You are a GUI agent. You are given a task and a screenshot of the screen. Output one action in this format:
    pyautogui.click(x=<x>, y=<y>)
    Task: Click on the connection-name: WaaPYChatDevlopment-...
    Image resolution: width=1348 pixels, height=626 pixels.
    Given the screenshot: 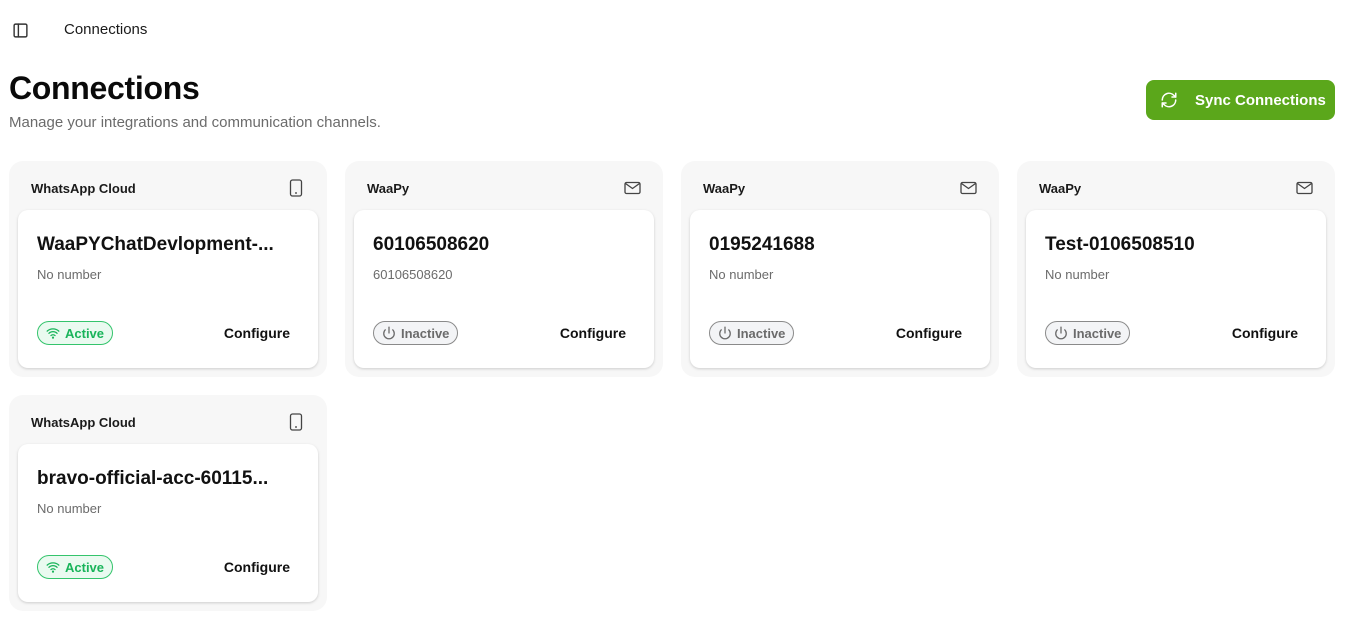 What is the action you would take?
    pyautogui.click(x=155, y=244)
    